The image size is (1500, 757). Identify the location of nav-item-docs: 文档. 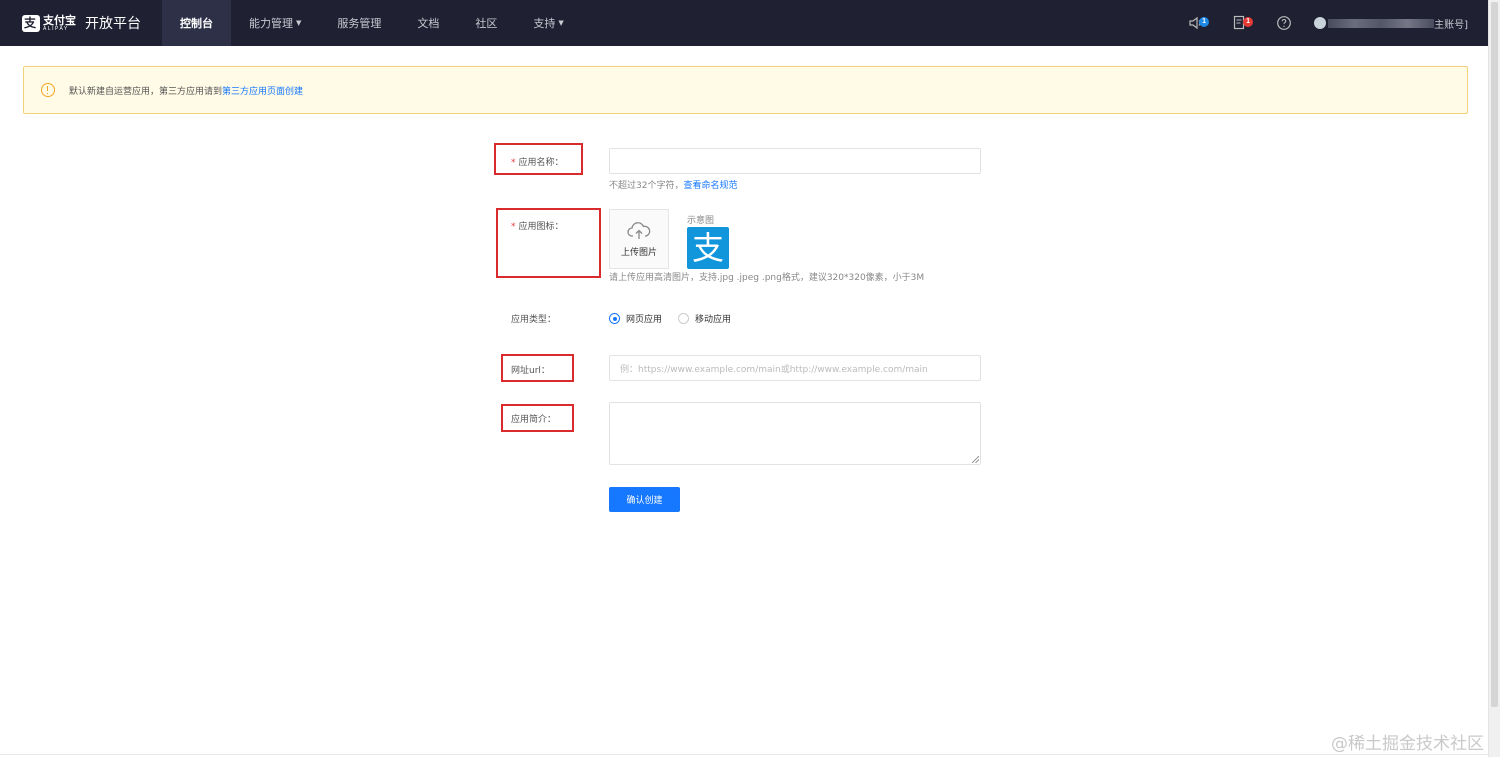
(428, 23).